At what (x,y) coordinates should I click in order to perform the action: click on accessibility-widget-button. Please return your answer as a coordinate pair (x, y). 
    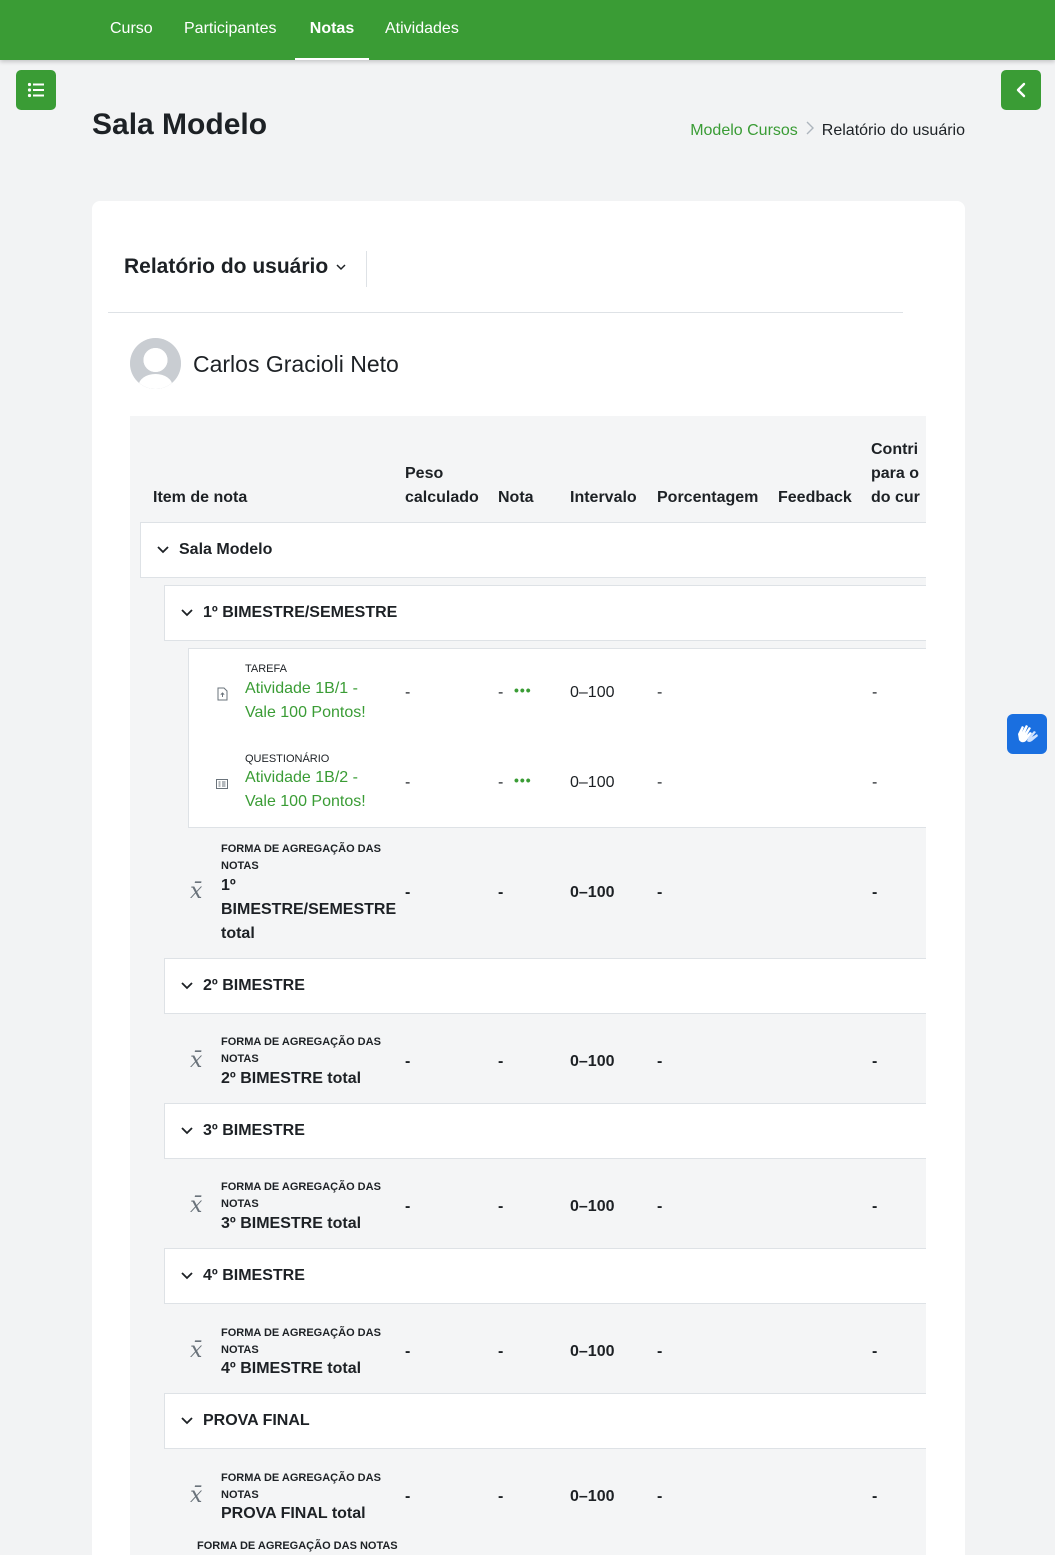
    Looking at the image, I should click on (1027, 734).